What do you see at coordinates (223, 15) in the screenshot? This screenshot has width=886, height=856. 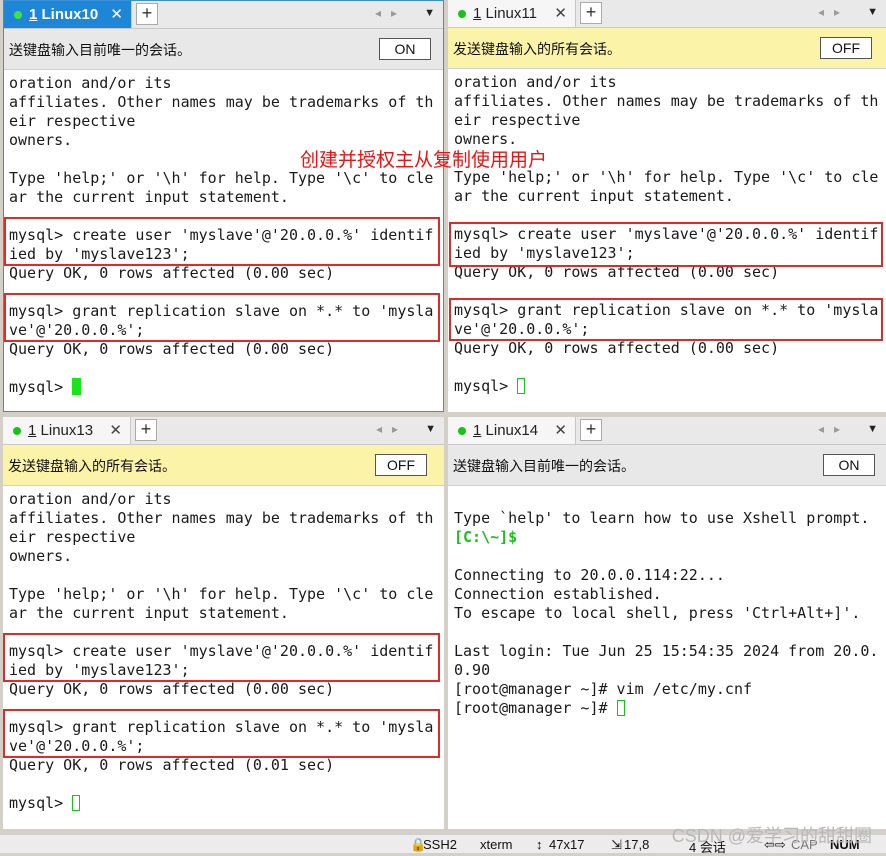 I see `tab-bar: 1 Linux10 ✕ + ◂▸ ▼` at bounding box center [223, 15].